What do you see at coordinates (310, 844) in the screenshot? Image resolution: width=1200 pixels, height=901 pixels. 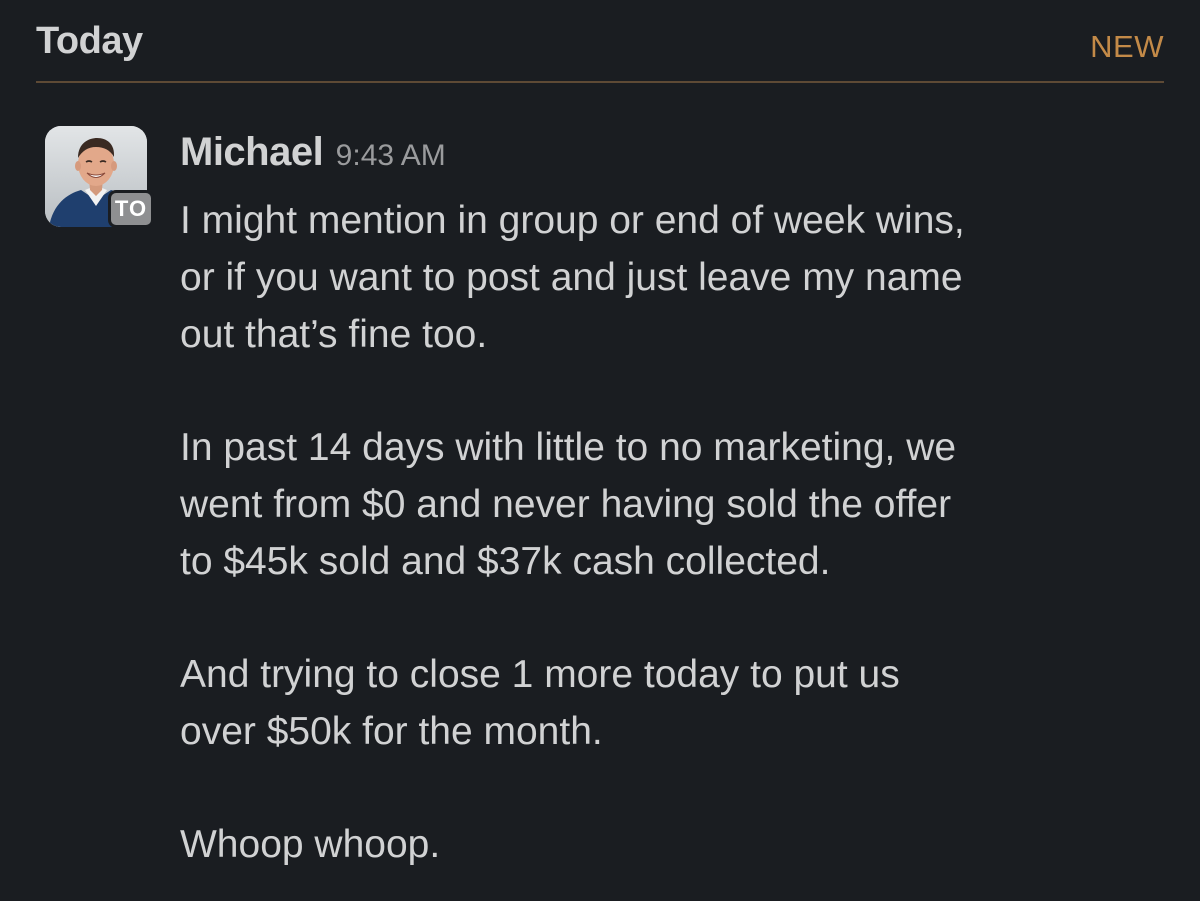 I see `message-paragraph: Whoop whoop.` at bounding box center [310, 844].